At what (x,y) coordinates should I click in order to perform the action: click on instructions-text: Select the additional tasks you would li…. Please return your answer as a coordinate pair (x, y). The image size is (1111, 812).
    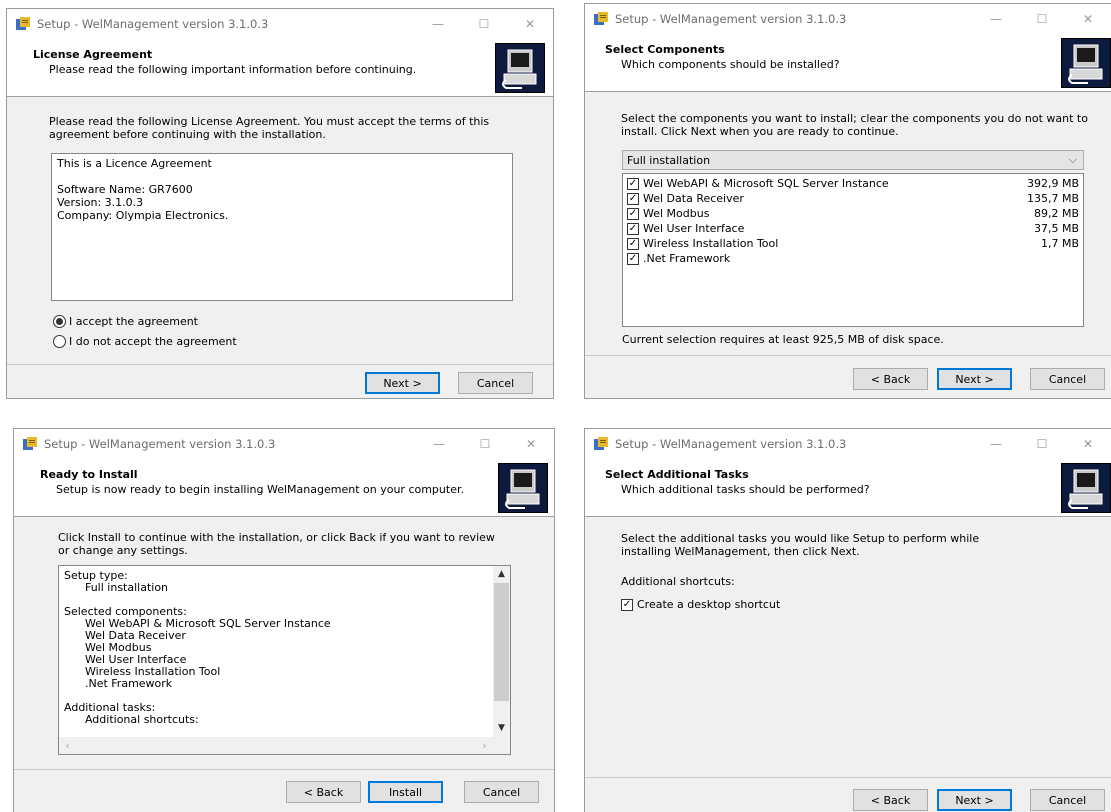
    Looking at the image, I should click on (800, 545).